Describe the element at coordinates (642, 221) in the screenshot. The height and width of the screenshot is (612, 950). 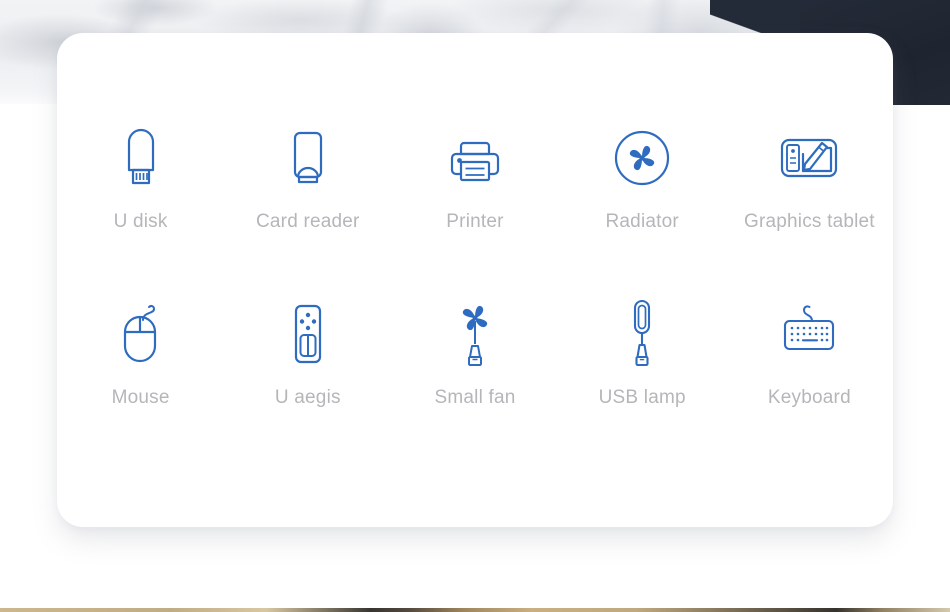
I see `accessory-label: Radiator` at that location.